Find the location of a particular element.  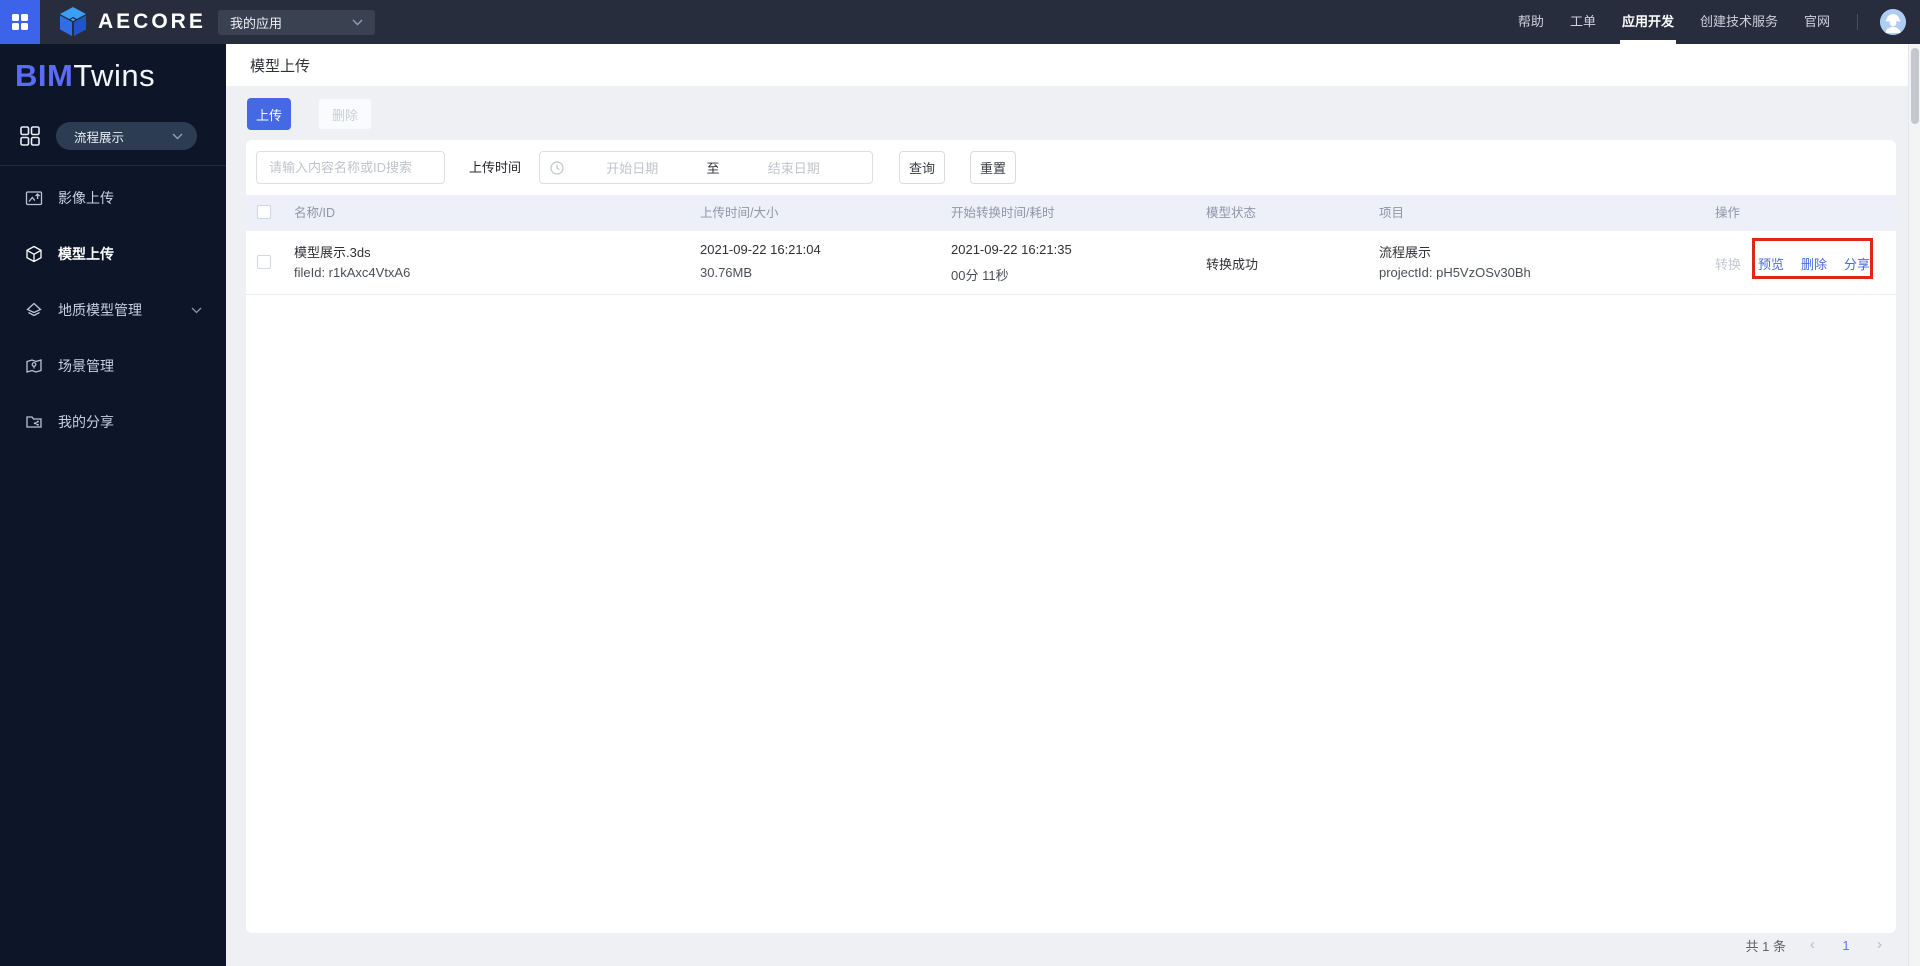

nav-item-help: 帮助 is located at coordinates (1531, 22).